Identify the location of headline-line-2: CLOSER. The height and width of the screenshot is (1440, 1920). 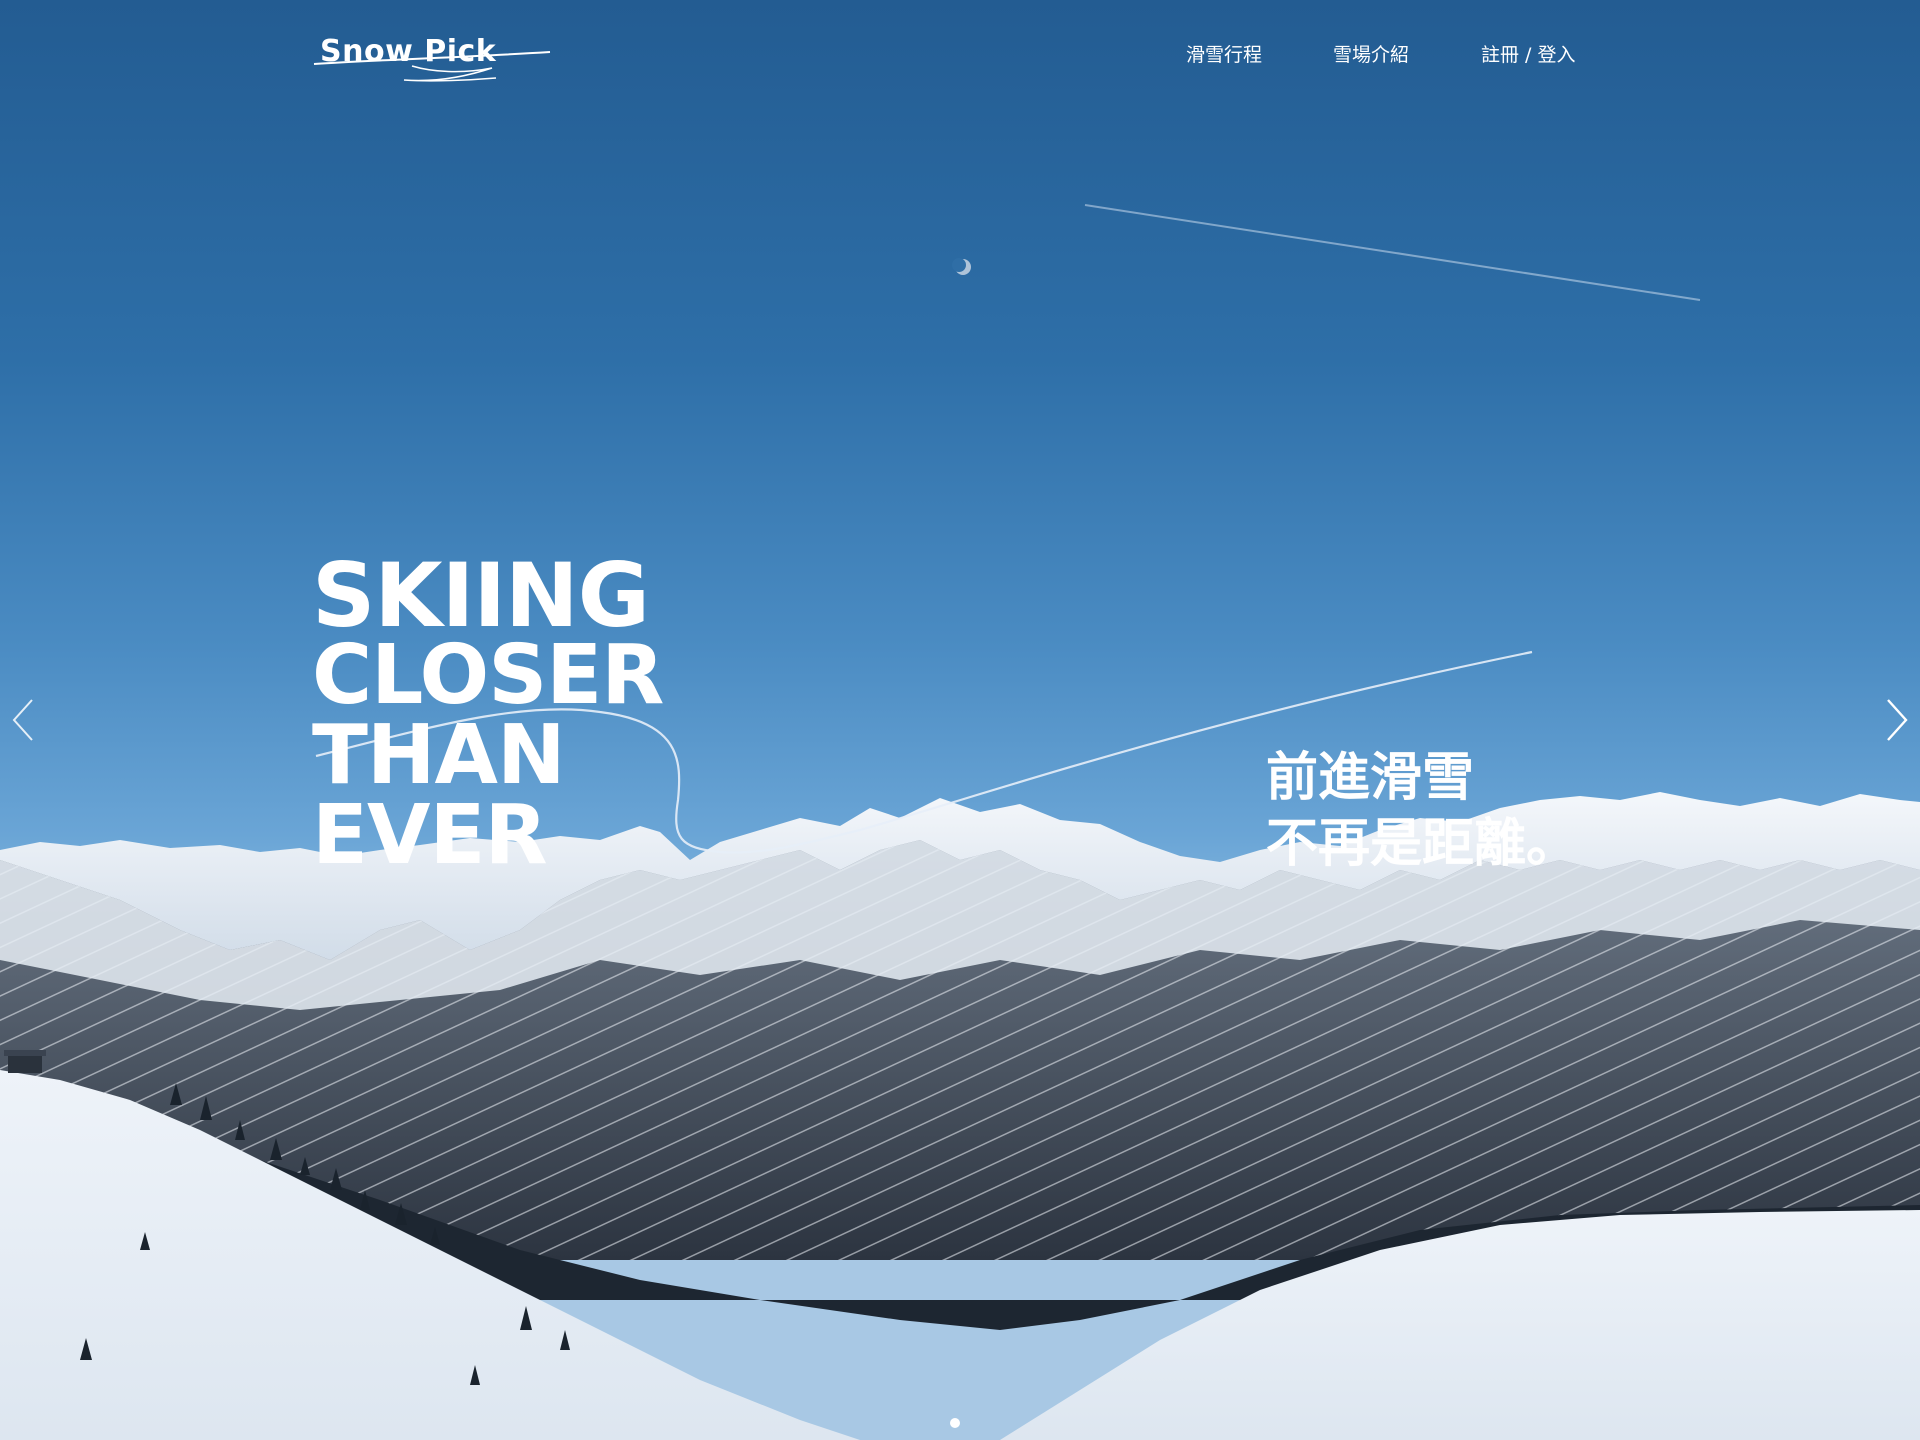
(488, 675).